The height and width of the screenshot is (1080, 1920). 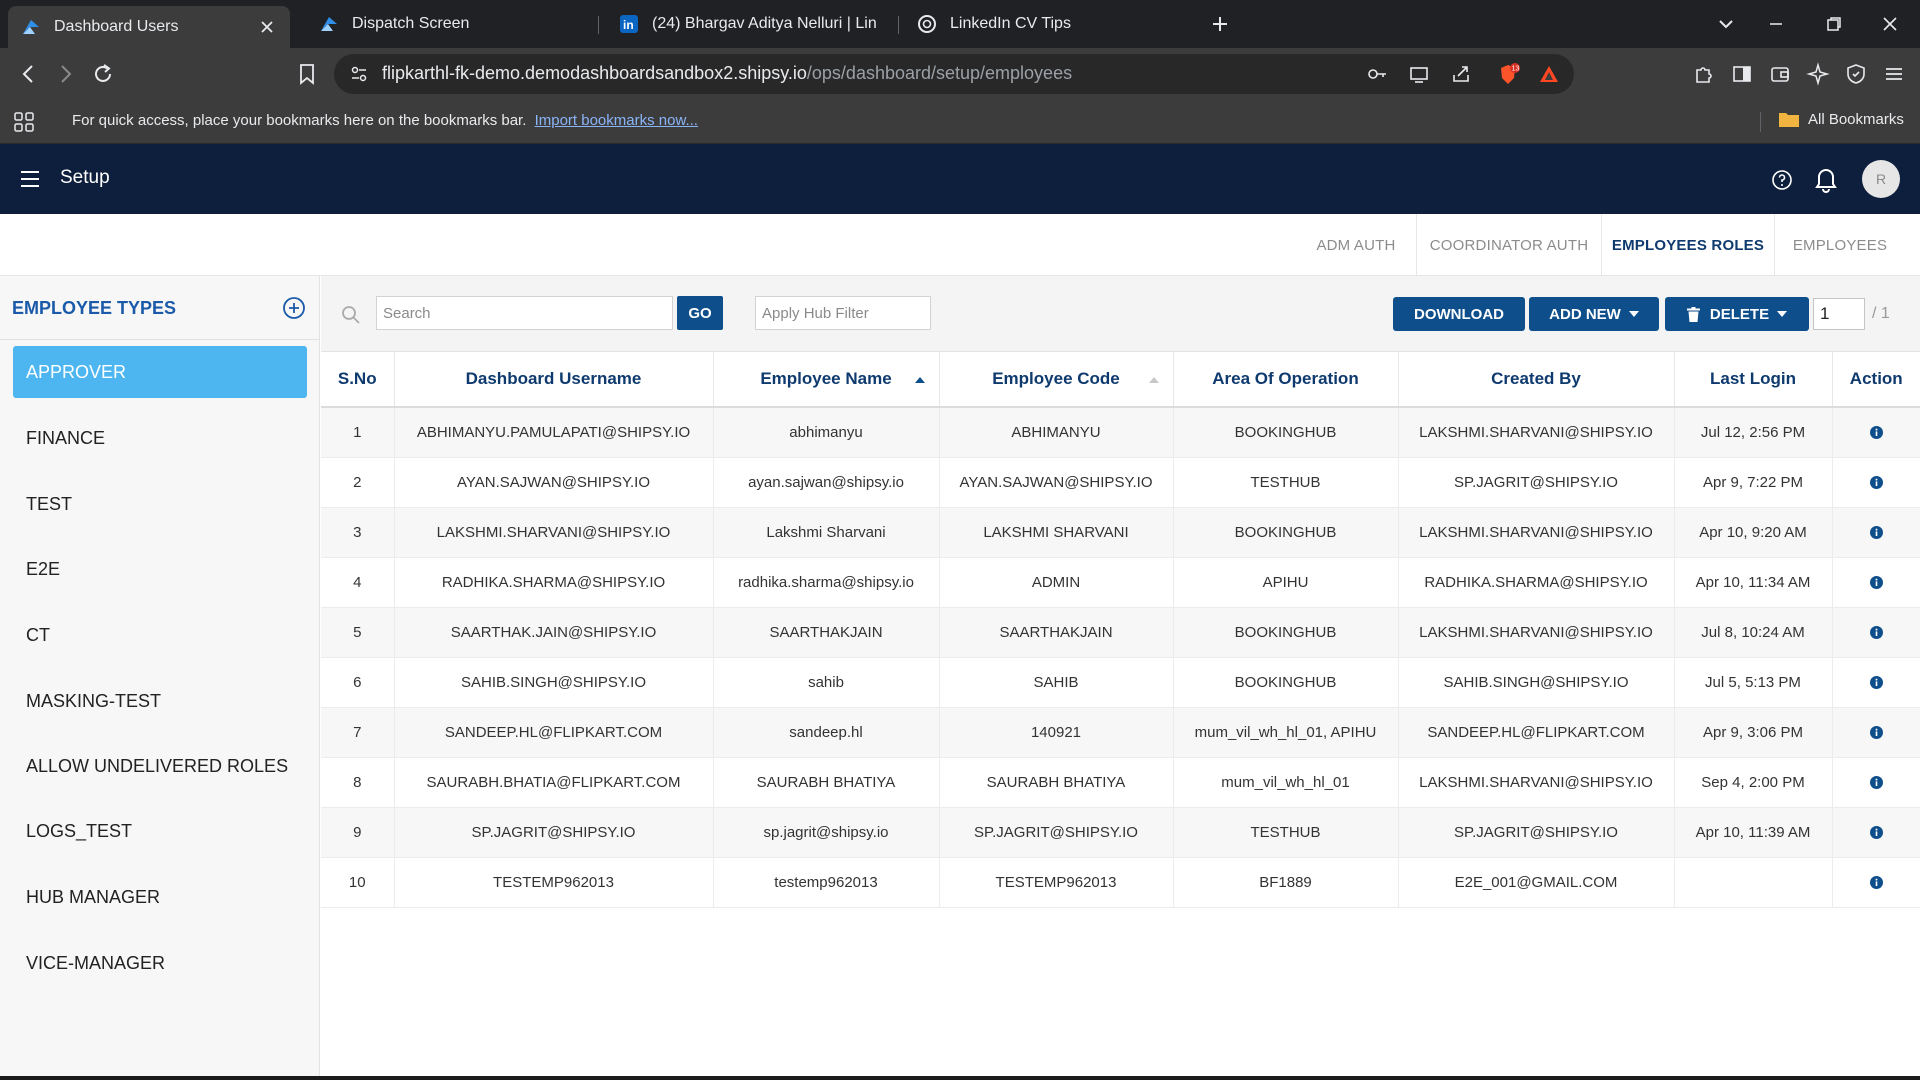 What do you see at coordinates (1753, 782) in the screenshot?
I see `cell-last-login: Sep 4, 2:00 PM` at bounding box center [1753, 782].